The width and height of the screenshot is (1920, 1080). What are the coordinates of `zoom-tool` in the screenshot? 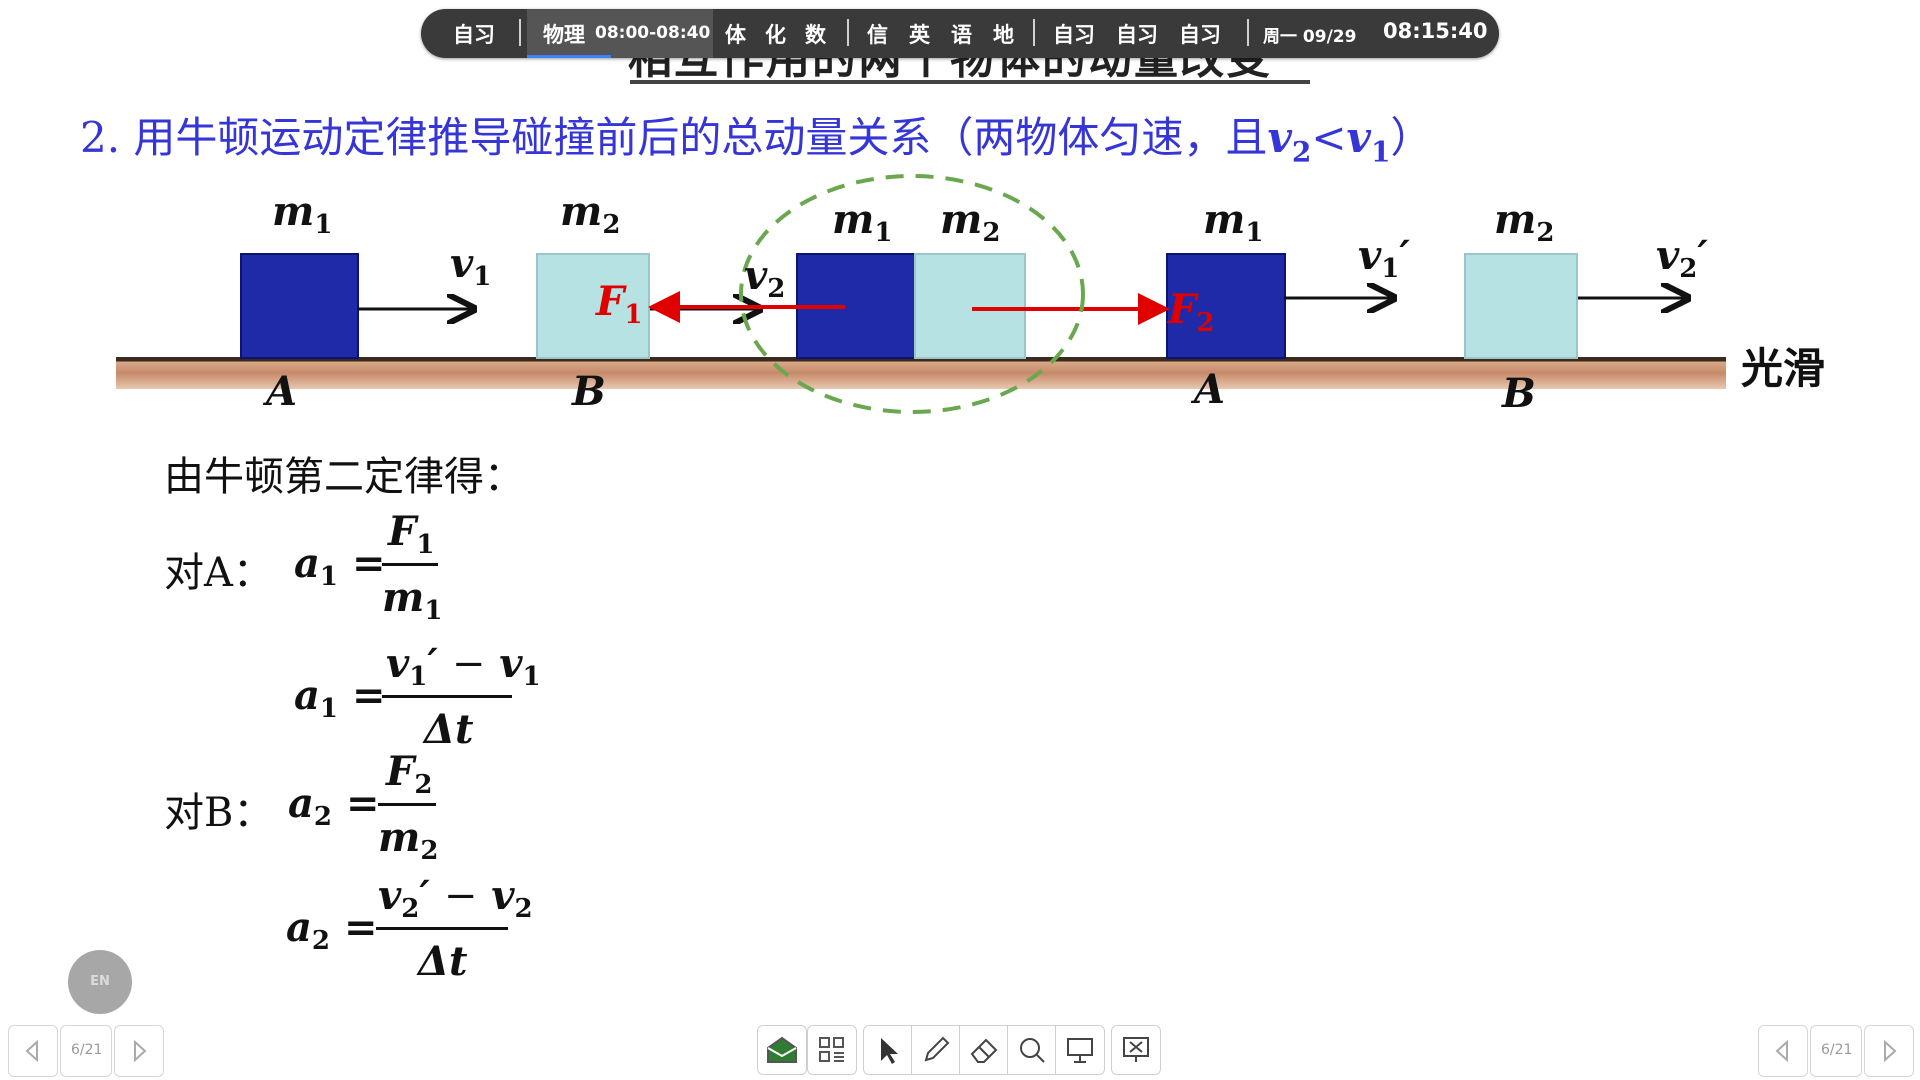 It's located at (1032, 1050).